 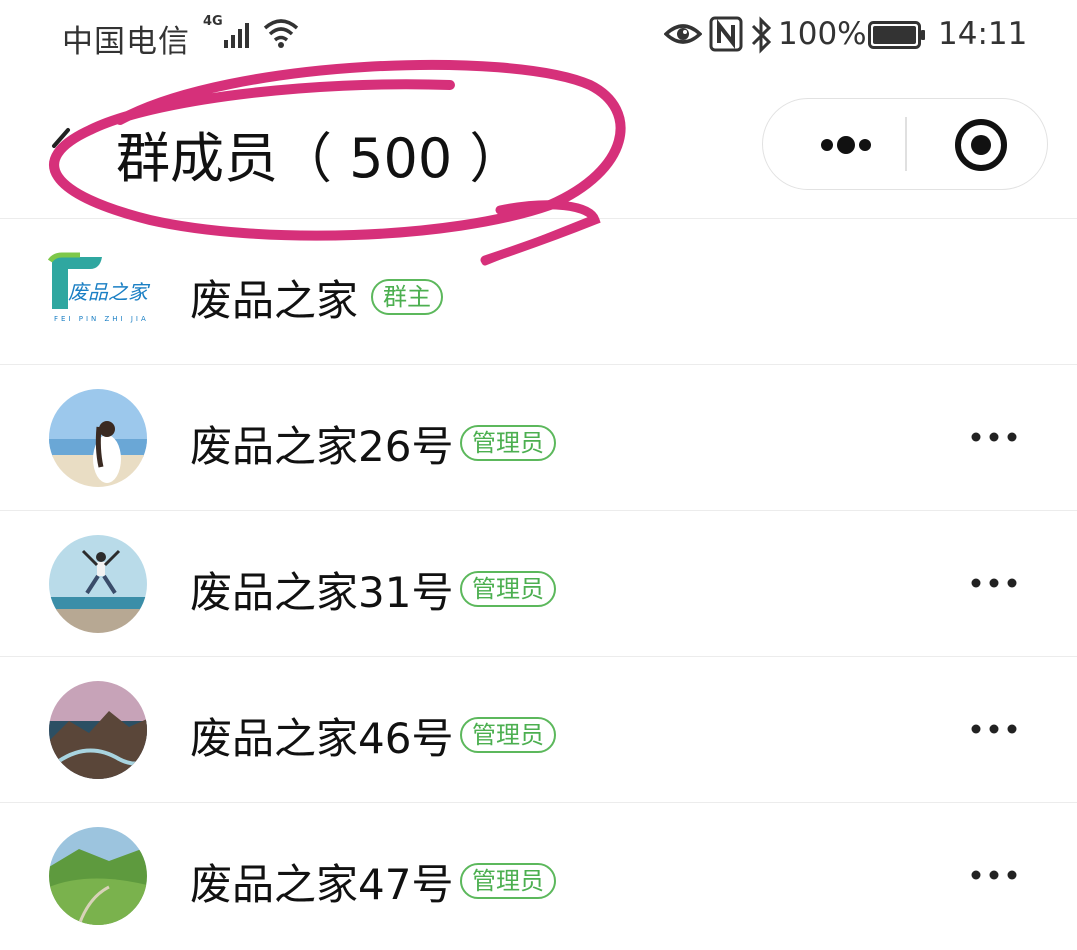 I want to click on nfc-icon, so click(x=726, y=34).